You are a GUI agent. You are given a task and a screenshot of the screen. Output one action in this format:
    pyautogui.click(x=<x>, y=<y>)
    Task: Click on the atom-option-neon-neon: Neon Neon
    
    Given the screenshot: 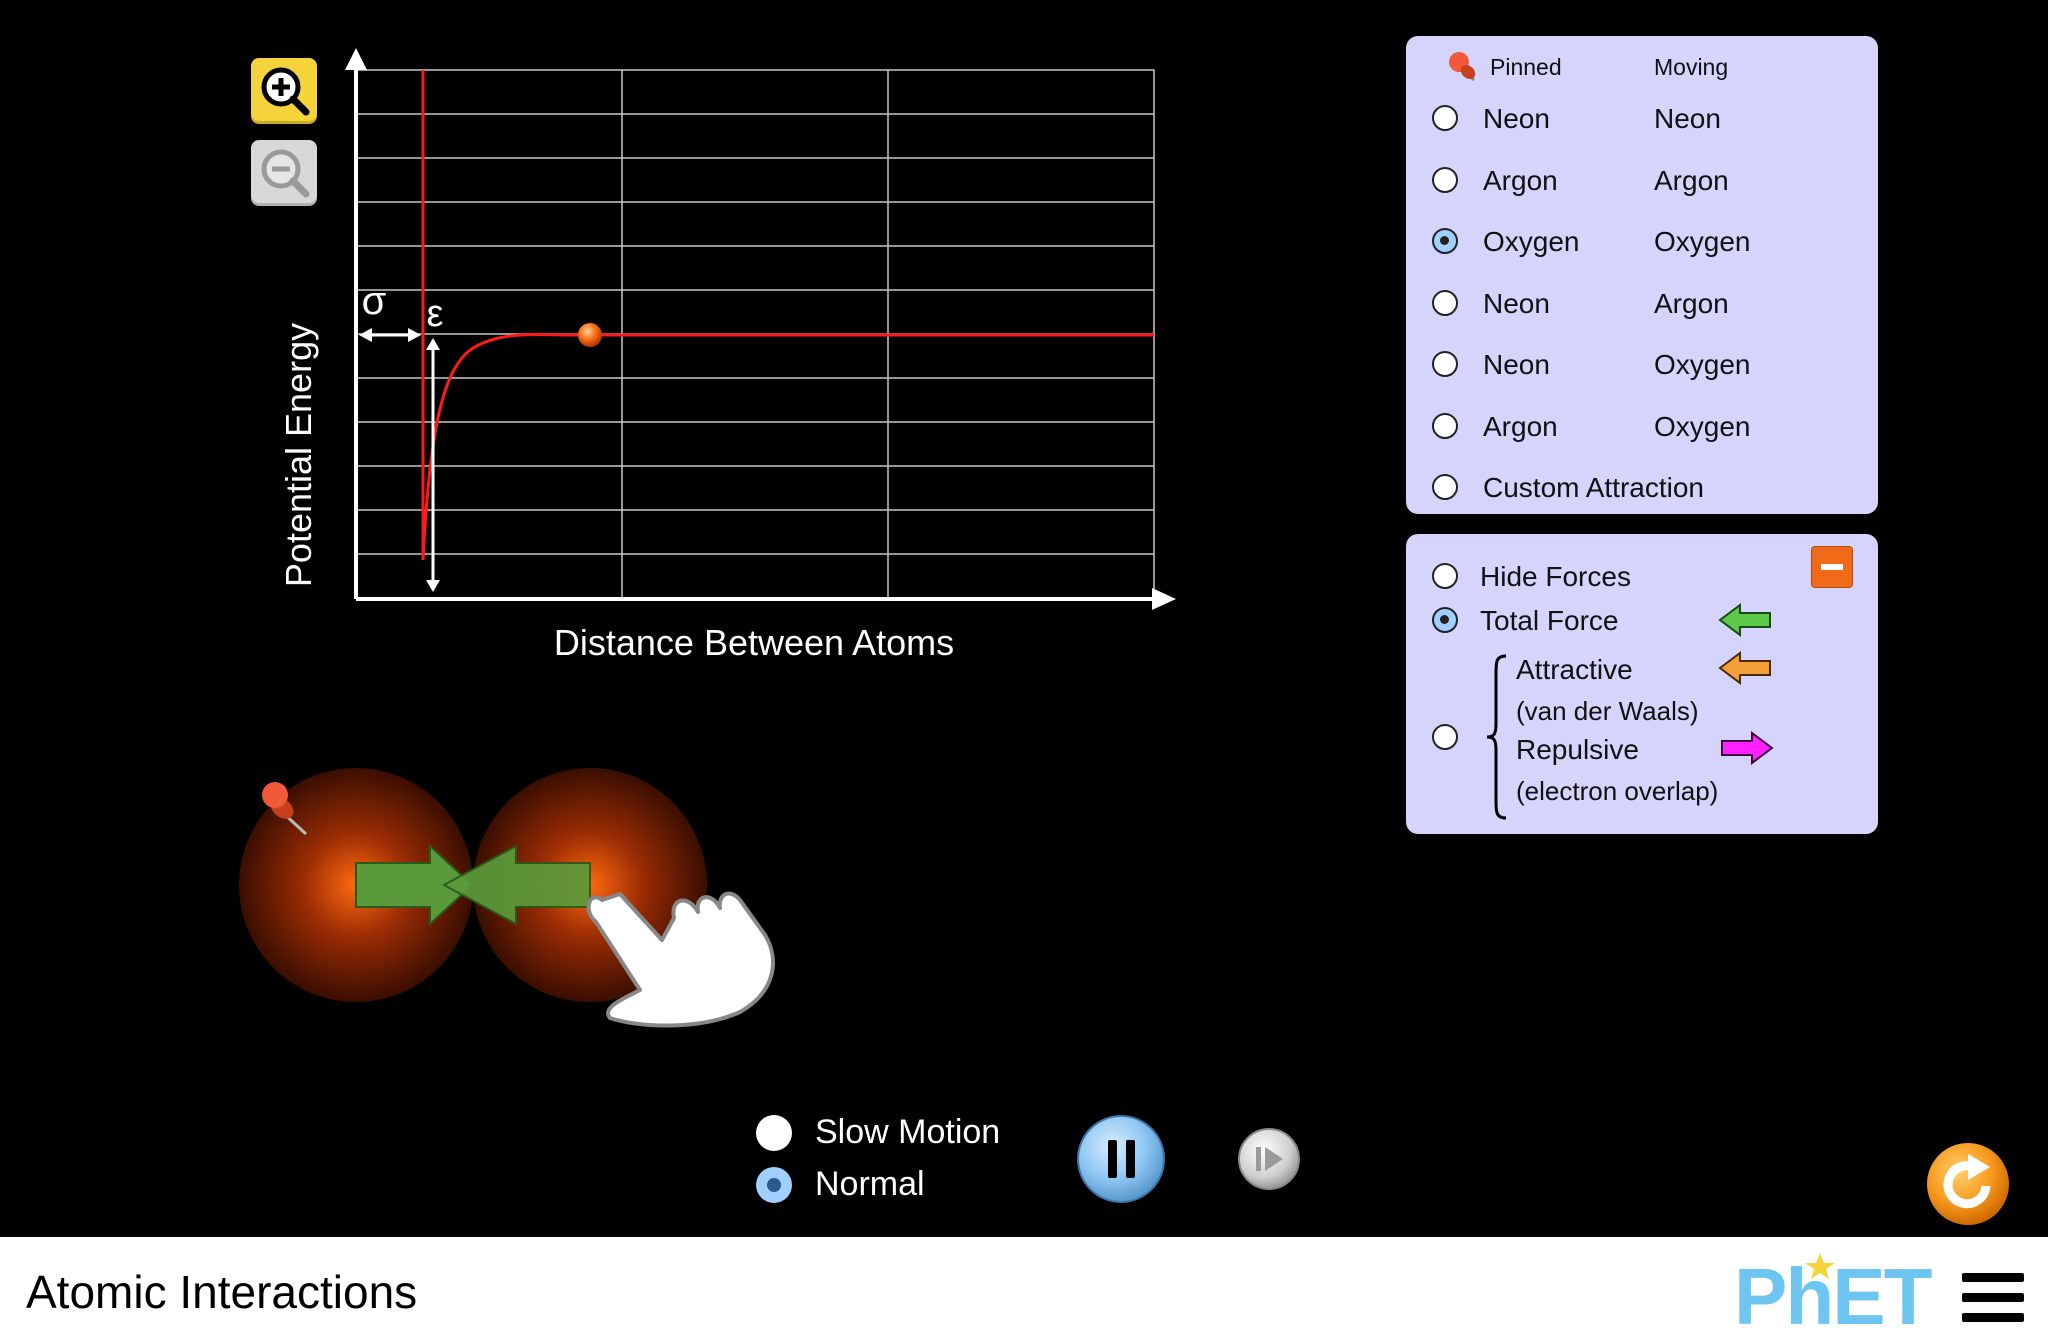 What is the action you would take?
    pyautogui.click(x=1642, y=118)
    